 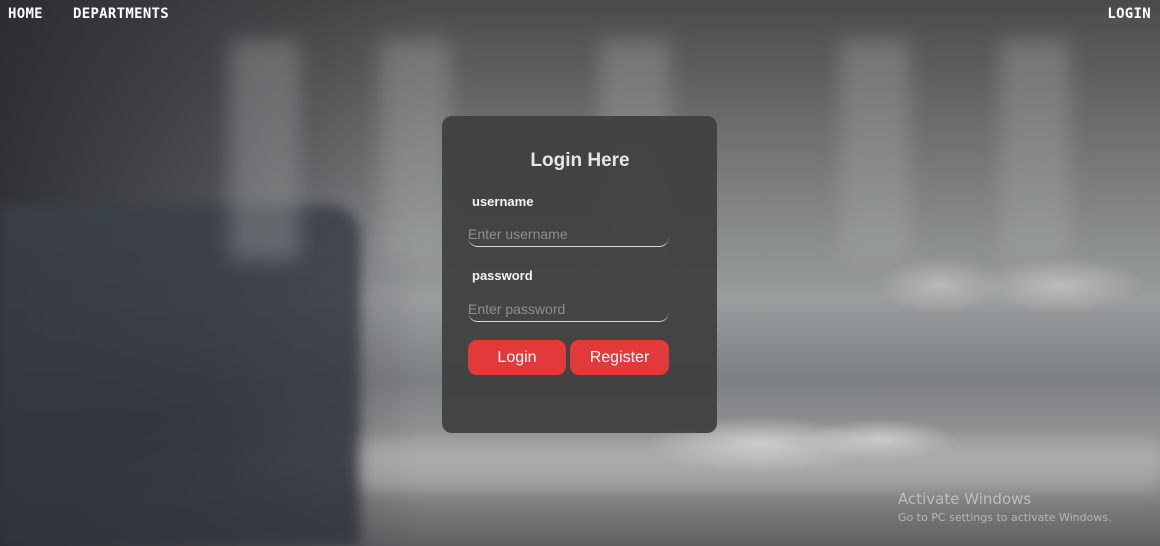 I want to click on password-input, so click(x=568, y=309).